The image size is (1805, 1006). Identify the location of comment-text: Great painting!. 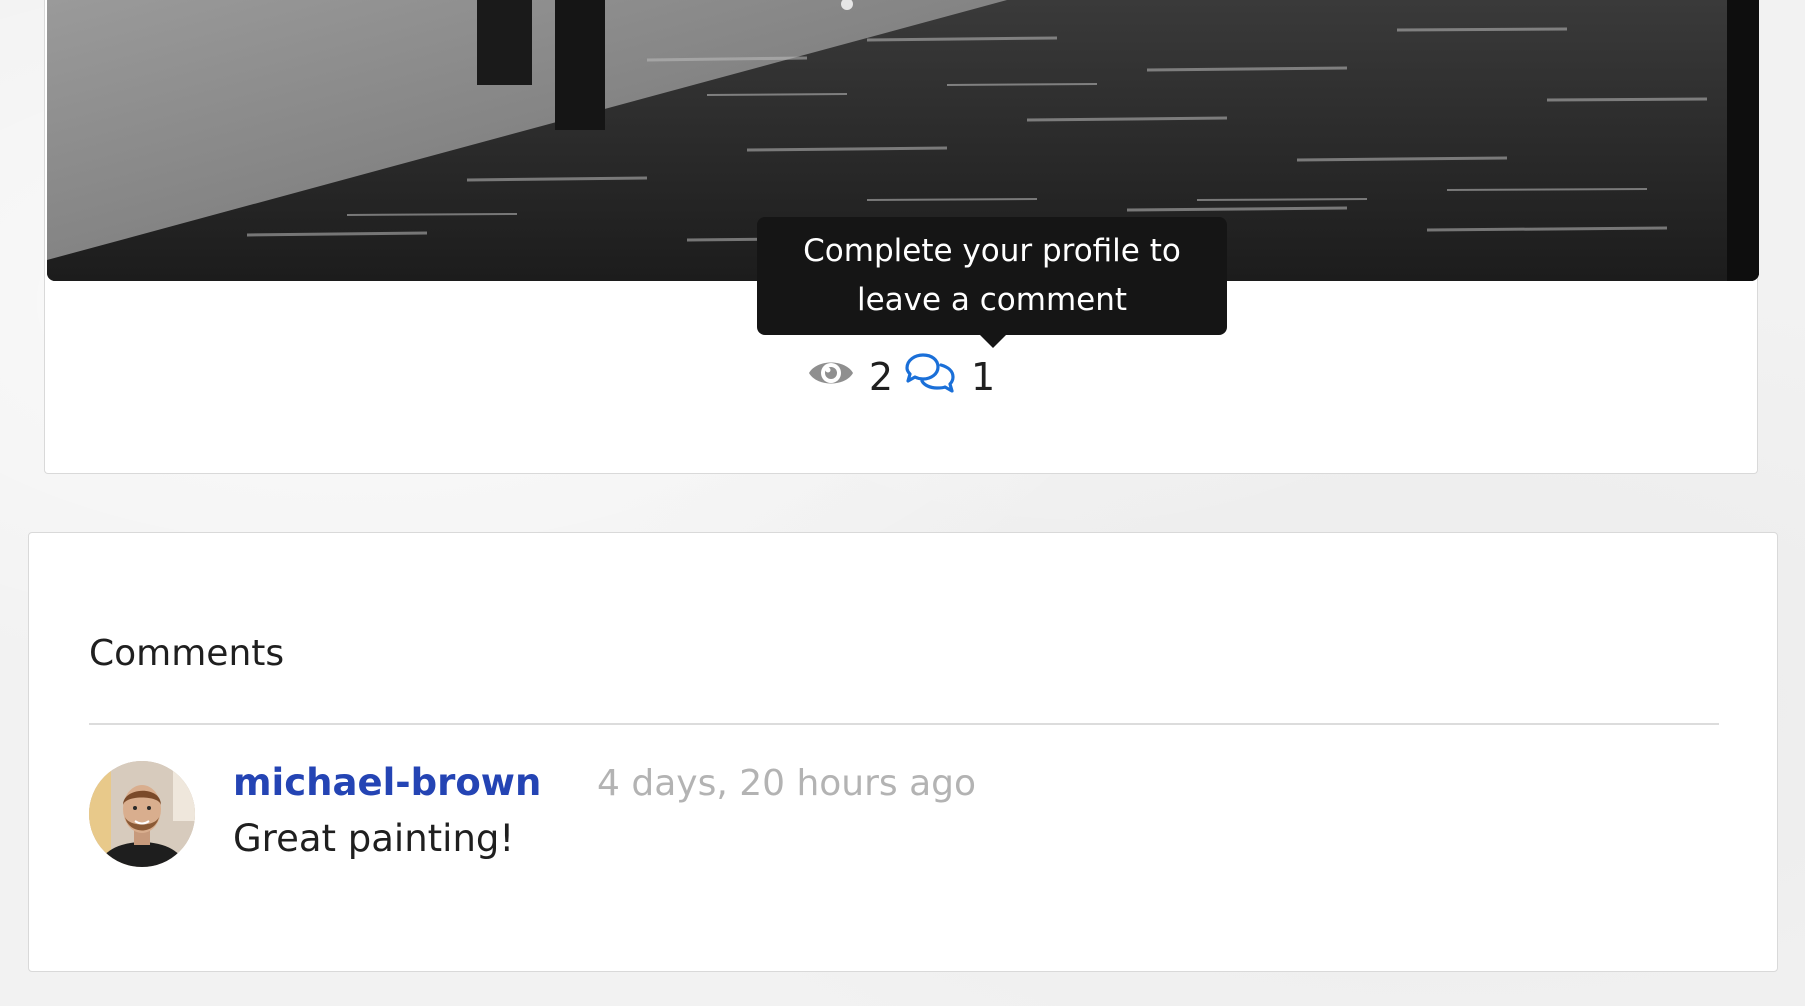
(374, 838).